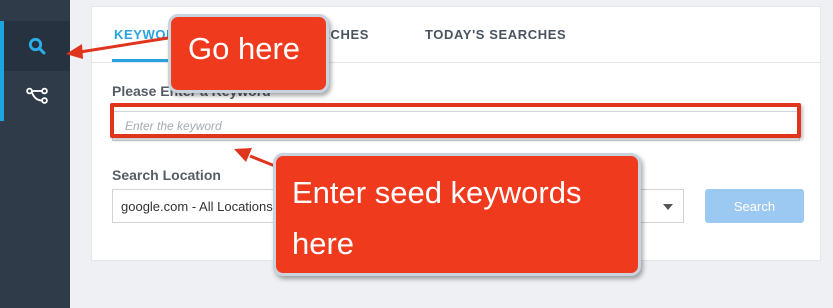  I want to click on location-value: google.com - All Locations, so click(197, 206).